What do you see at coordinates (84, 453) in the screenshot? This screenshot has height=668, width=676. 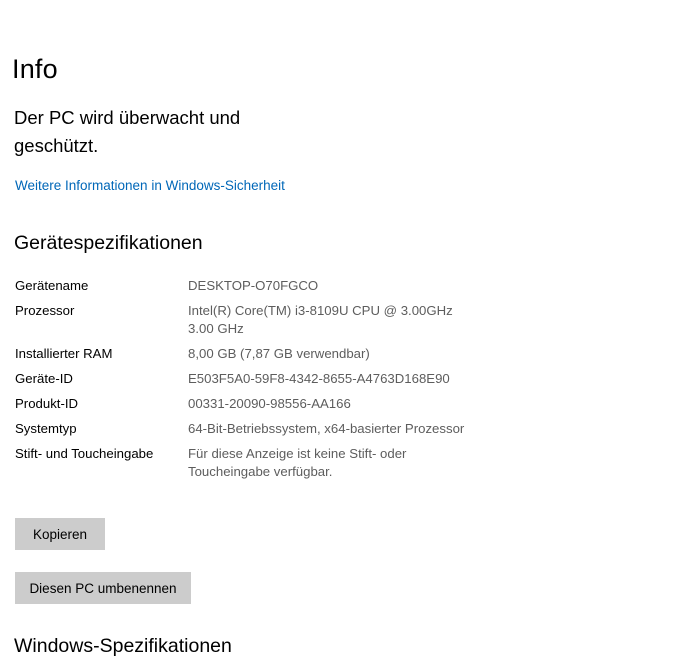 I see `spec-label: Stift- und Toucheingabe` at bounding box center [84, 453].